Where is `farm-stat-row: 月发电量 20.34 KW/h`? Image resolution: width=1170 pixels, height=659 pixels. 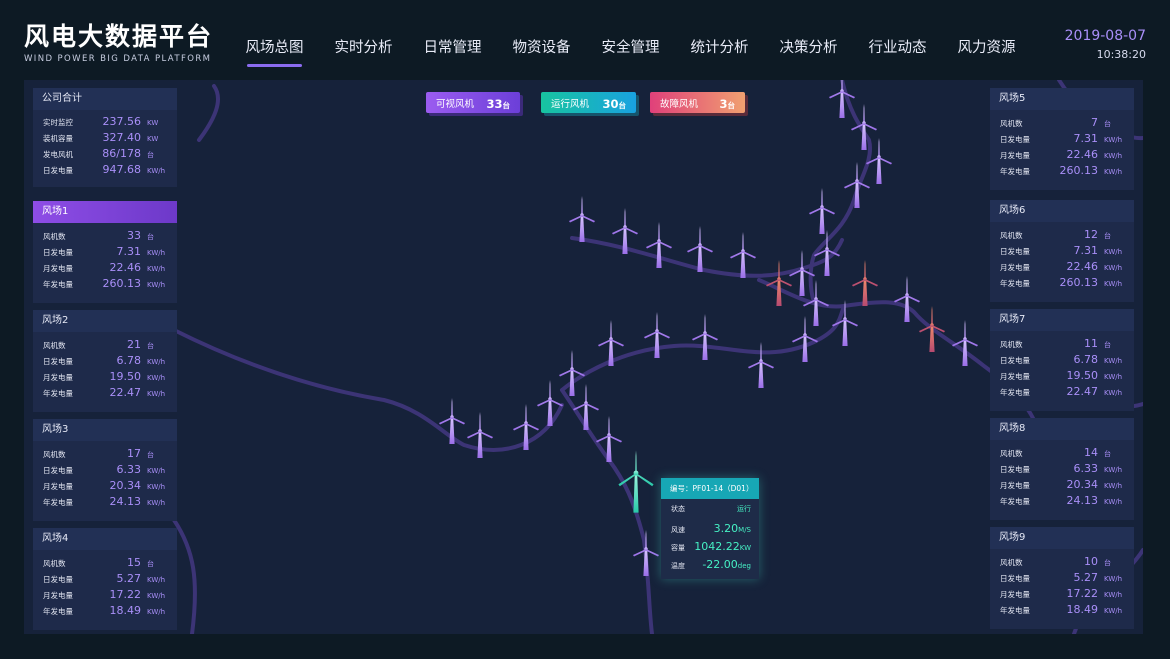 farm-stat-row: 月发电量 20.34 KW/h is located at coordinates (105, 487).